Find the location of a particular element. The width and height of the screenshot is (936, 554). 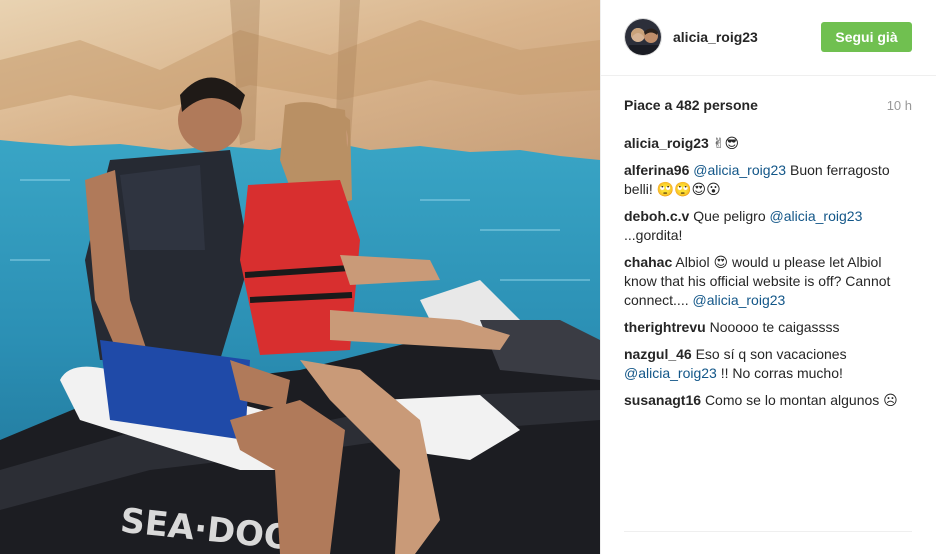

comment-text: Eso sí q son vacaciones is located at coordinates (771, 354).